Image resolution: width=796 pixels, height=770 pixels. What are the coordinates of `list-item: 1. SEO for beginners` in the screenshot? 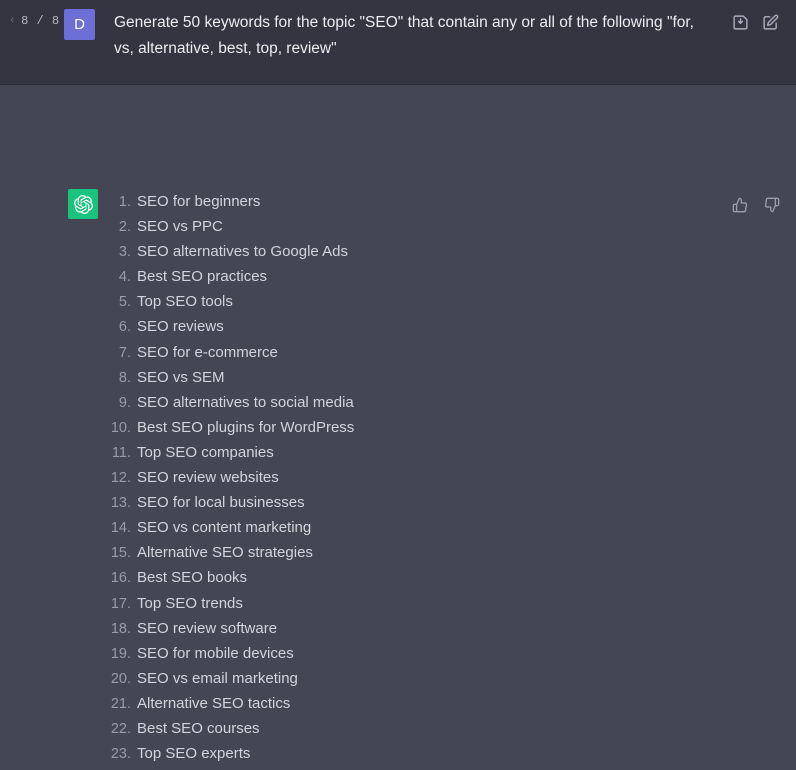 It's located at (320, 205).